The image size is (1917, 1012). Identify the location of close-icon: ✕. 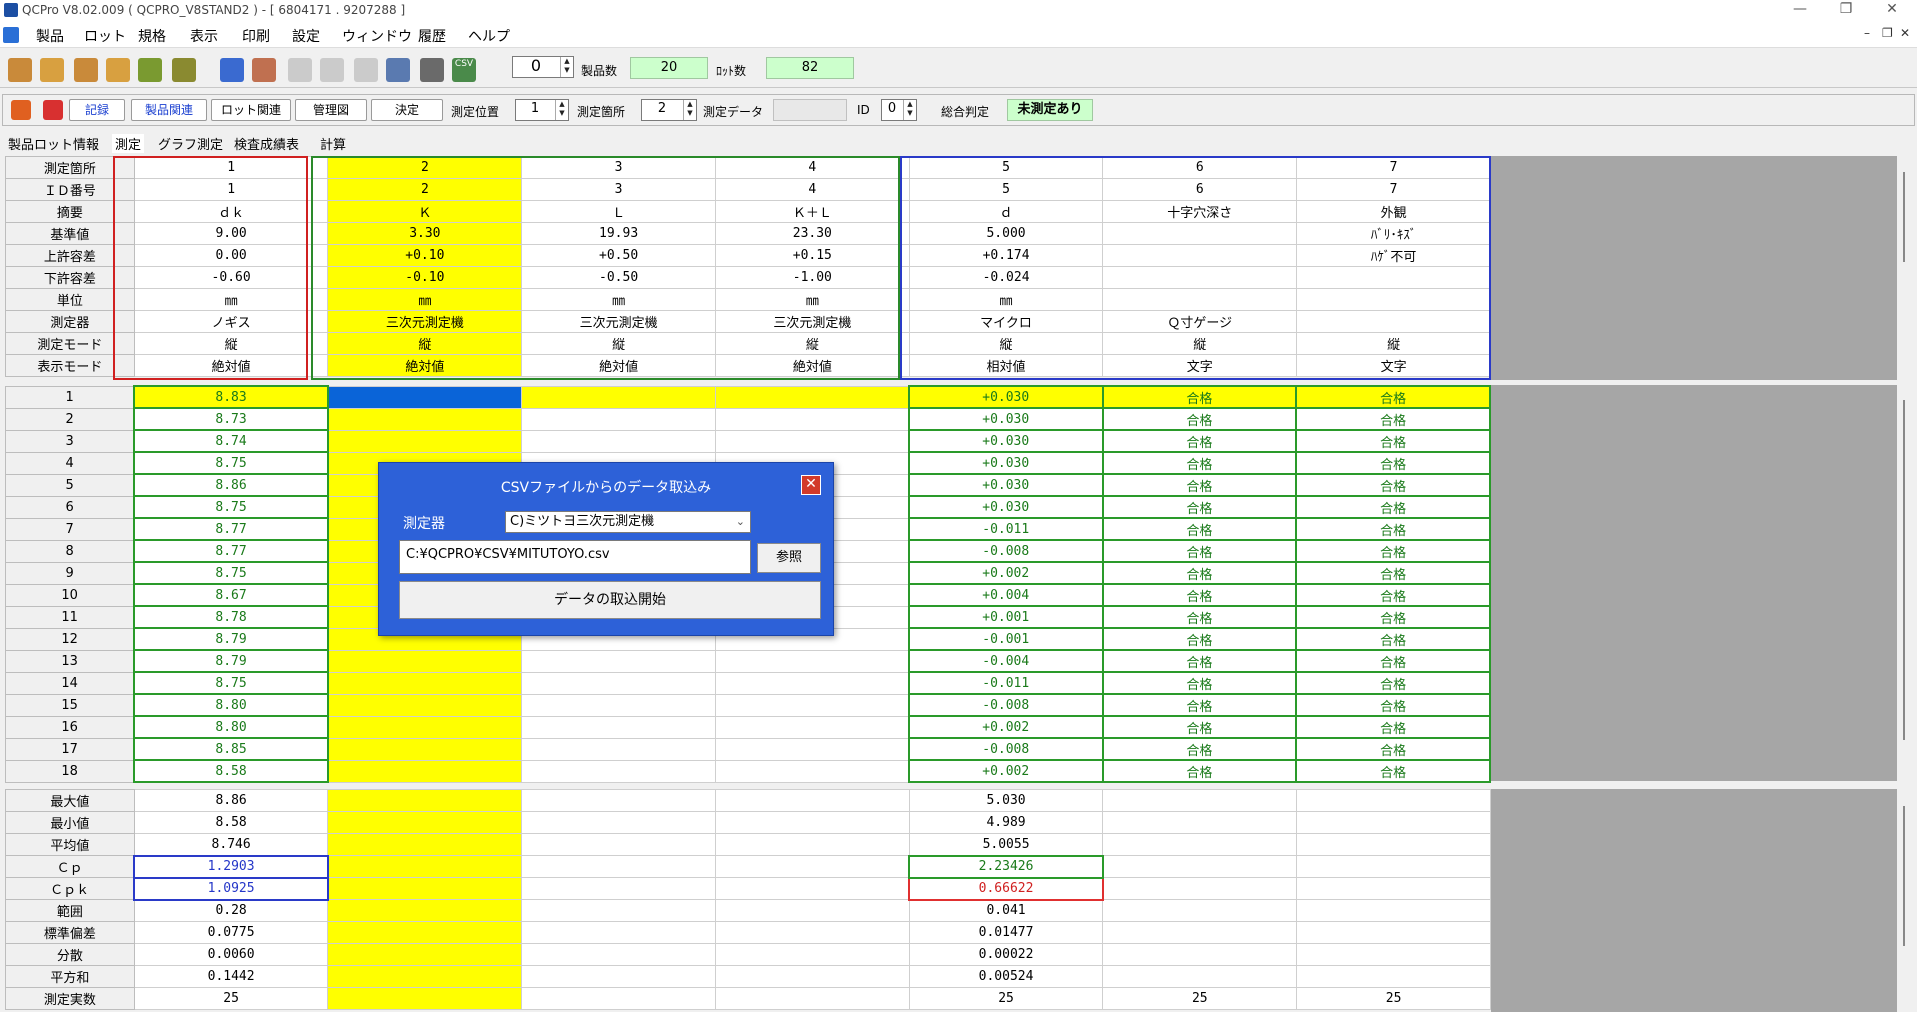
(811, 485).